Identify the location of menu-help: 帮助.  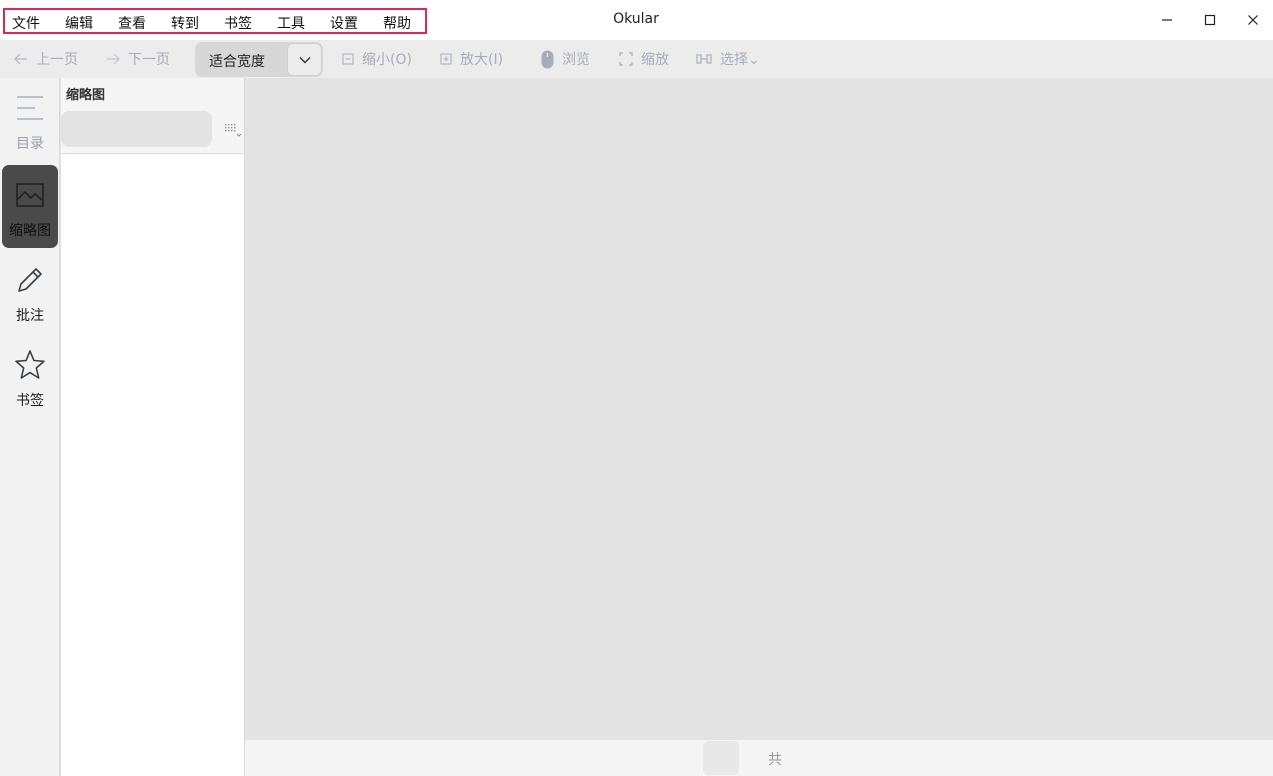
(397, 23).